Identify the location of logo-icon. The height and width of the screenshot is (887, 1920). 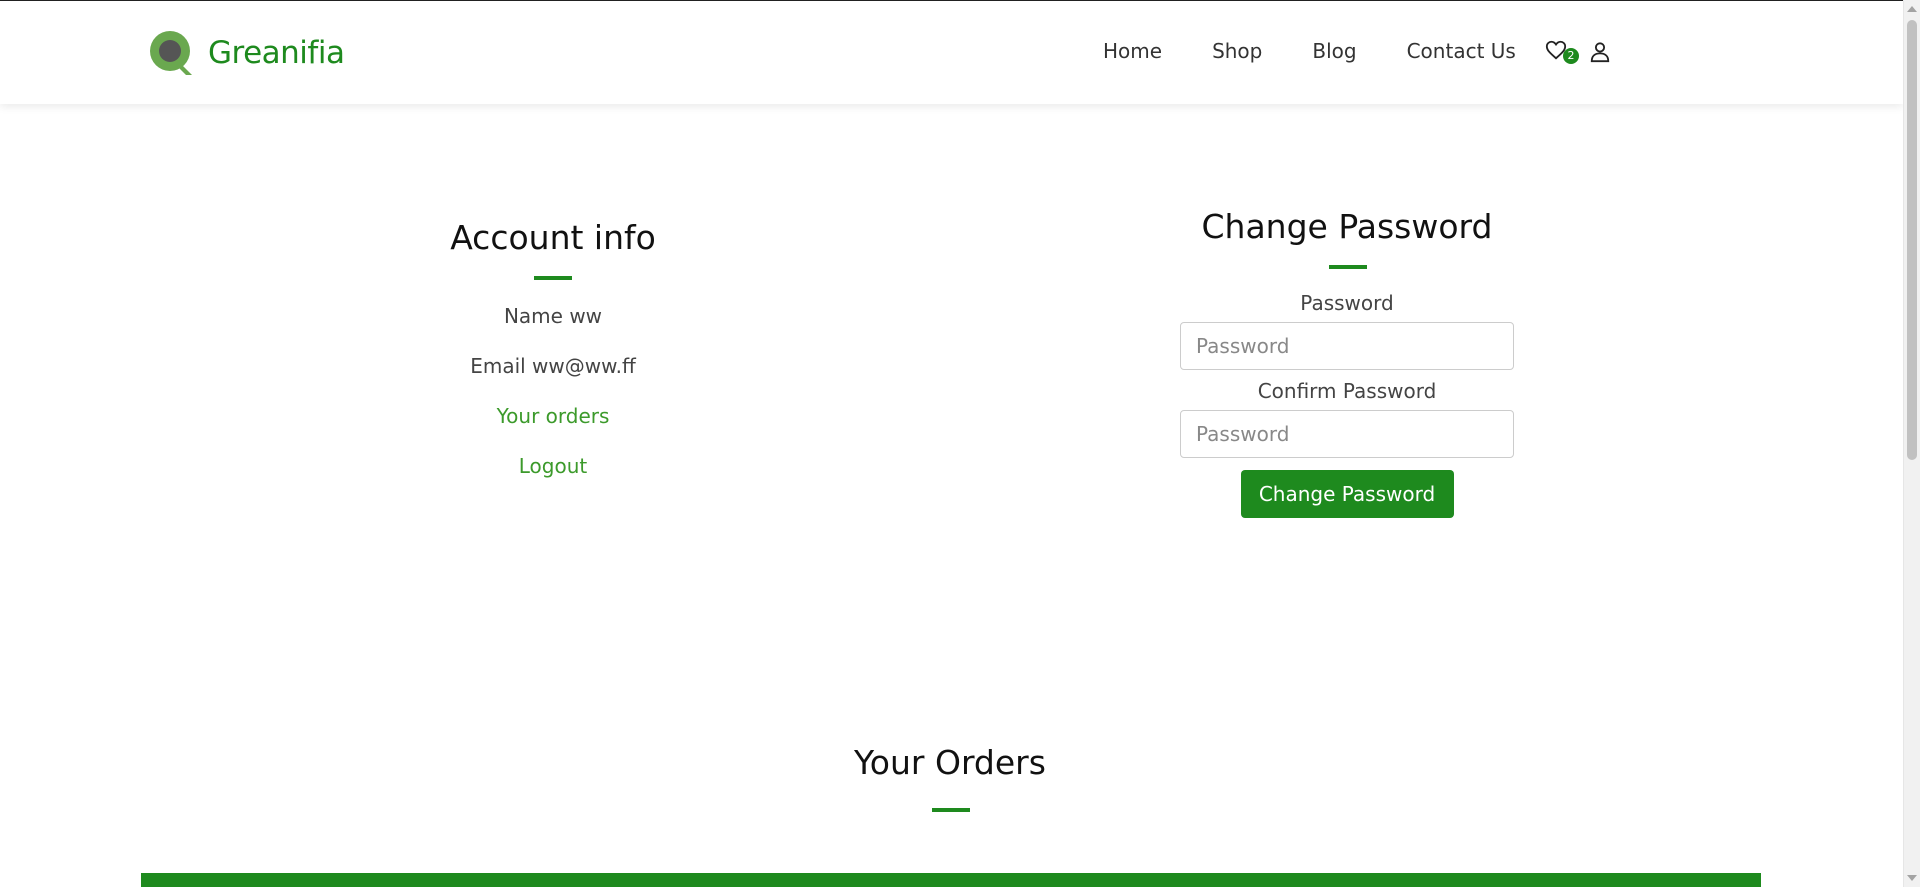
(171, 53).